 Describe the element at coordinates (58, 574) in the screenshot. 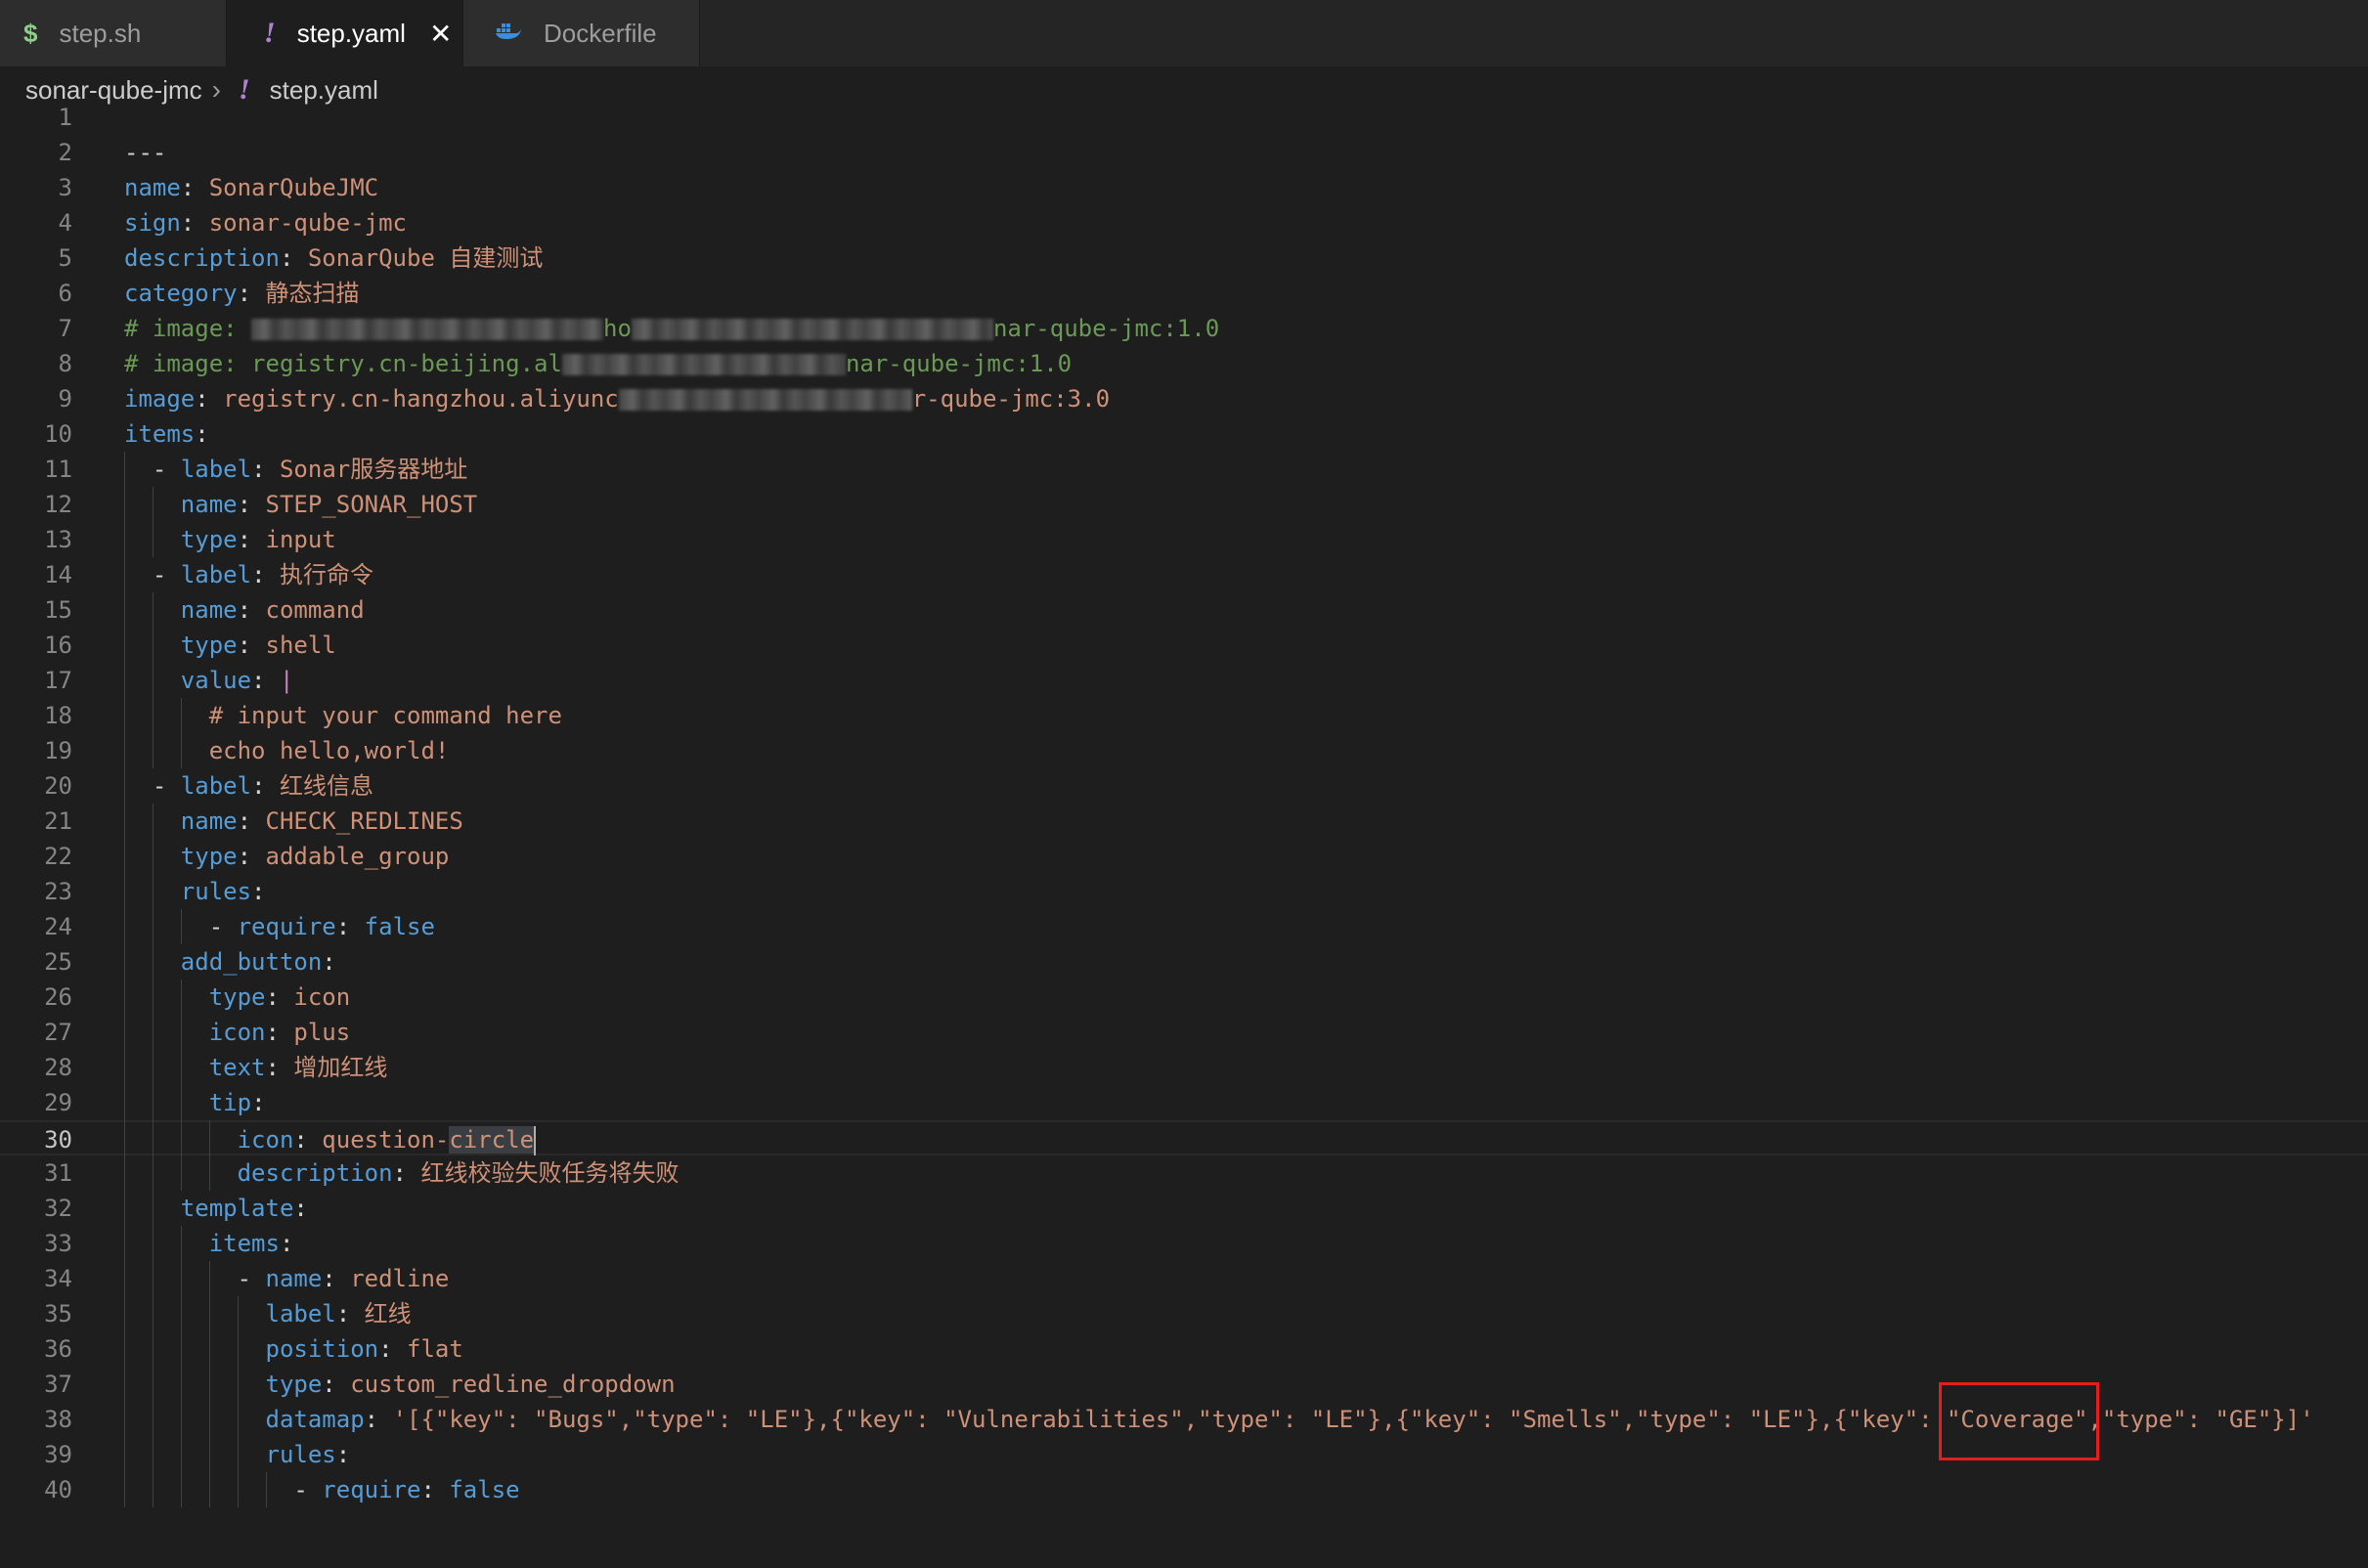

I see `line-number: 14` at that location.